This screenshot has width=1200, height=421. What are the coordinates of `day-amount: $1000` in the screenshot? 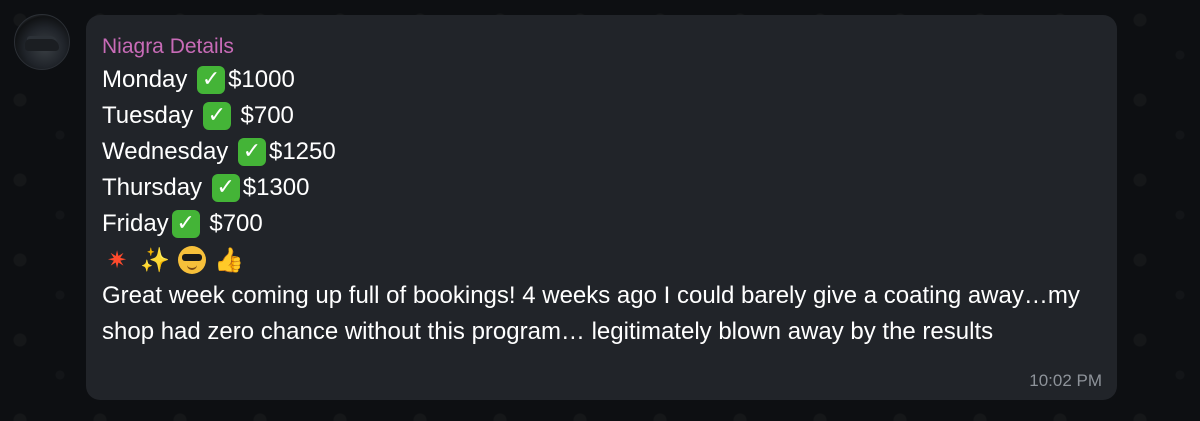 It's located at (261, 79).